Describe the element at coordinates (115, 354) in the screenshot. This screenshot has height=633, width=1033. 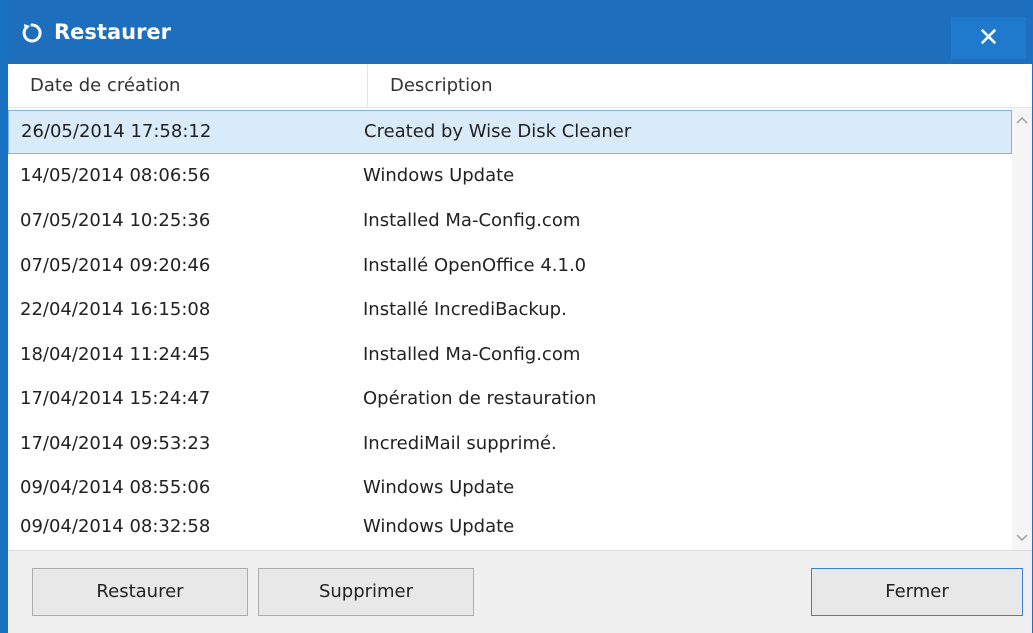
I see `row-date: 18/04/2014 11:24:45` at that location.